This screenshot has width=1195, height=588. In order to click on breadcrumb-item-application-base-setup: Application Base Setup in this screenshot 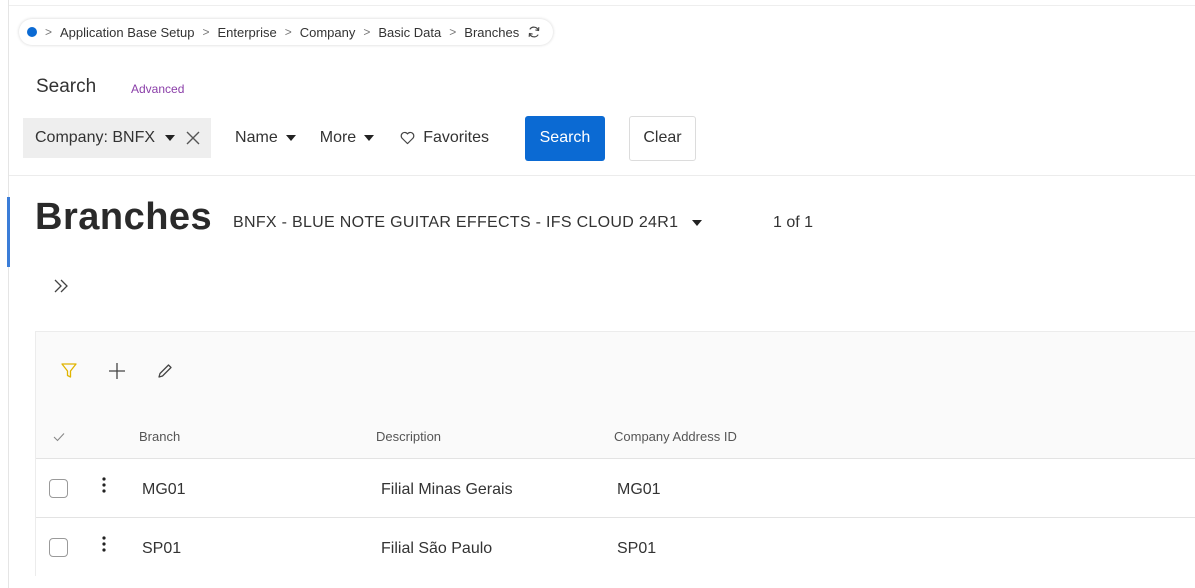, I will do `click(127, 32)`.